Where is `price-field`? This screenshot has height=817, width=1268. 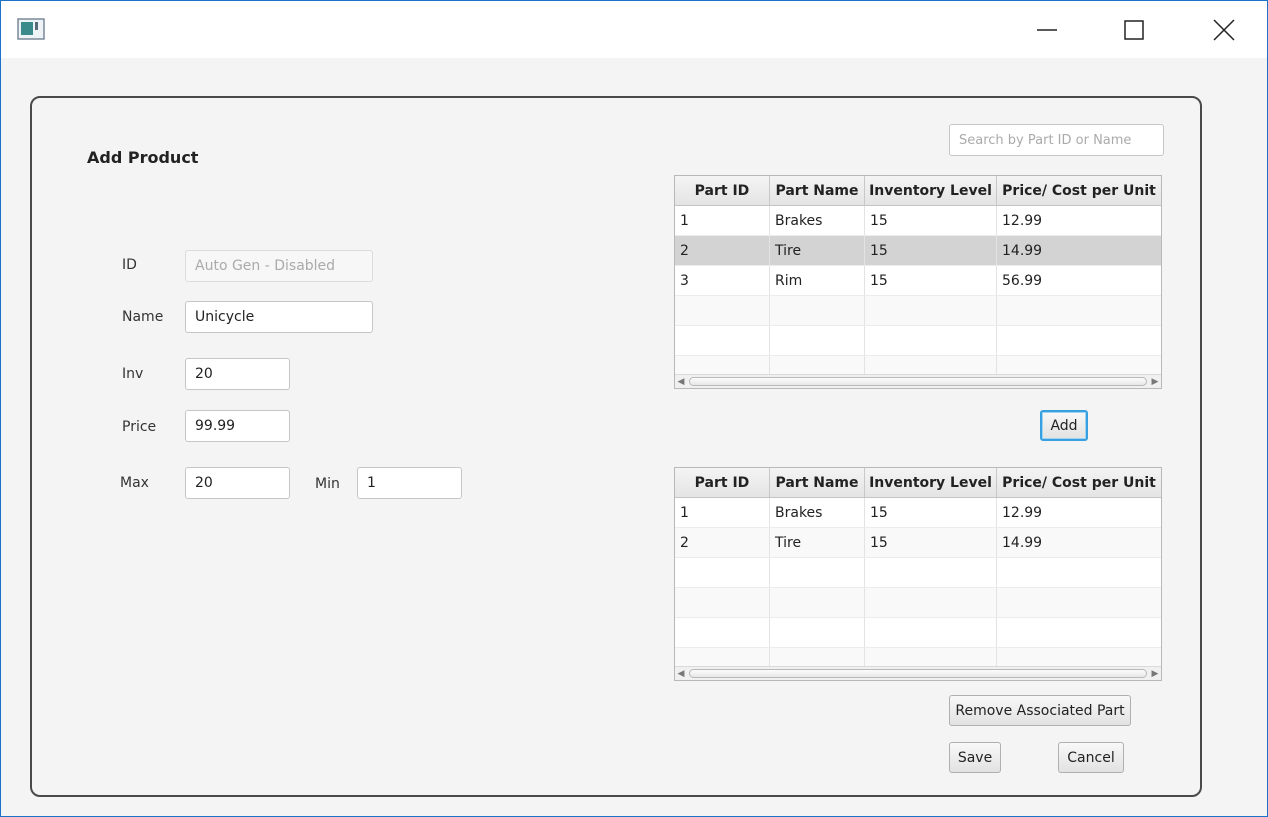
price-field is located at coordinates (237, 426).